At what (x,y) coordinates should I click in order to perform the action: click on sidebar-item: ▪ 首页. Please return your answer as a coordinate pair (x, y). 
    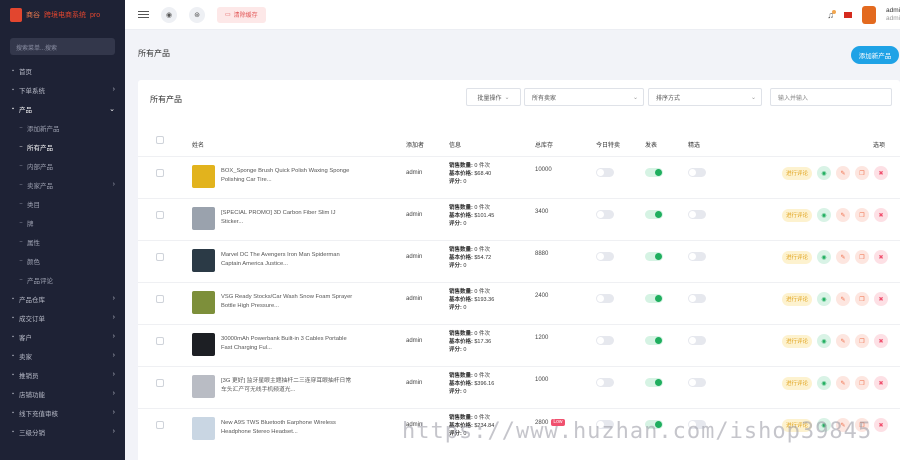
    Looking at the image, I should click on (62, 70).